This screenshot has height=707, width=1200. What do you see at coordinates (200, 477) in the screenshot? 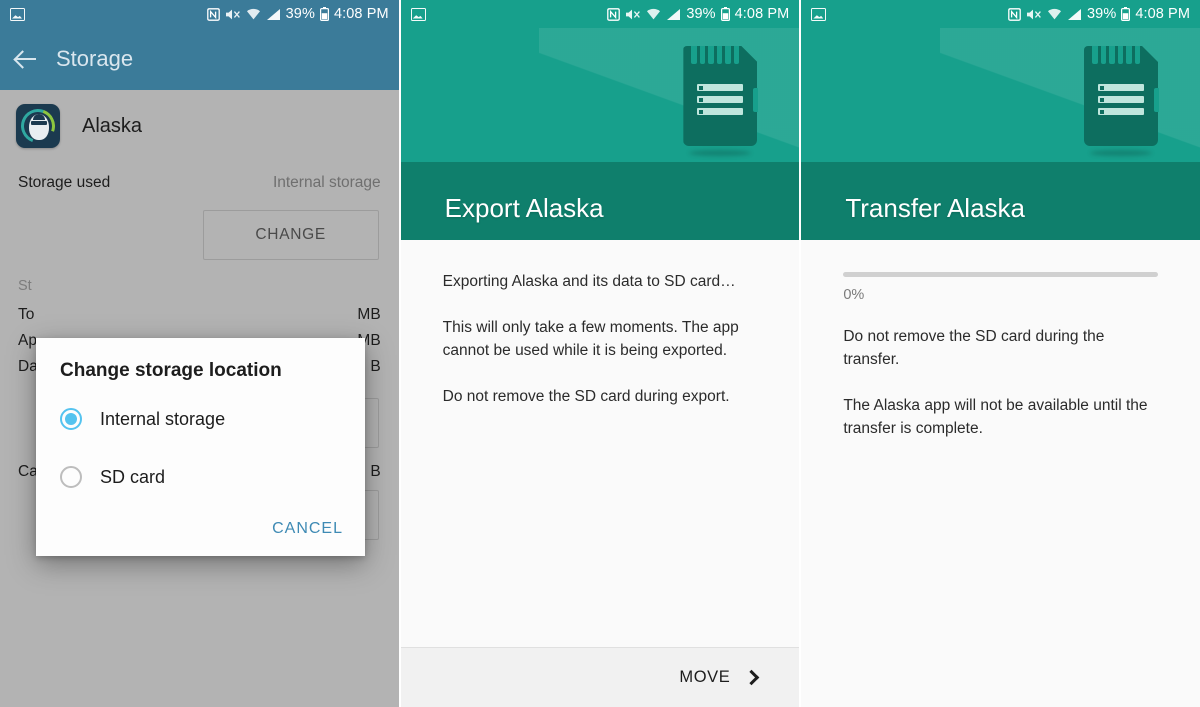
I see `radio-option-sd-card: SD card` at bounding box center [200, 477].